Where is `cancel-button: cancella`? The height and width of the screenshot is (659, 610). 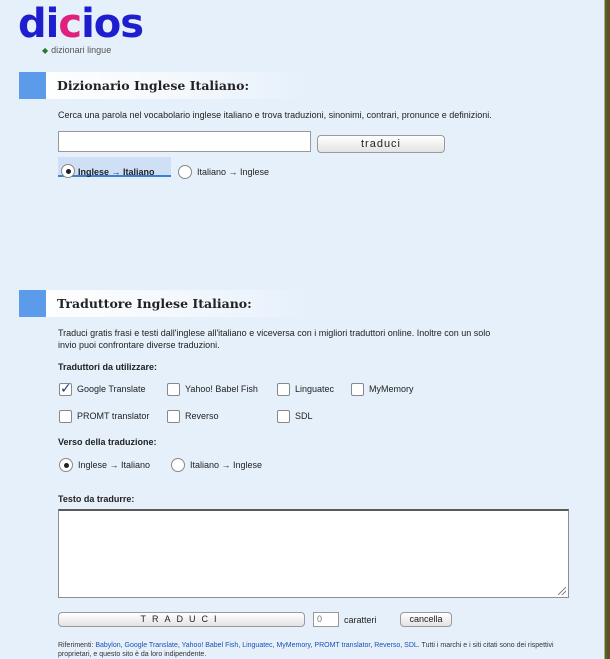
cancel-button: cancella is located at coordinates (426, 619).